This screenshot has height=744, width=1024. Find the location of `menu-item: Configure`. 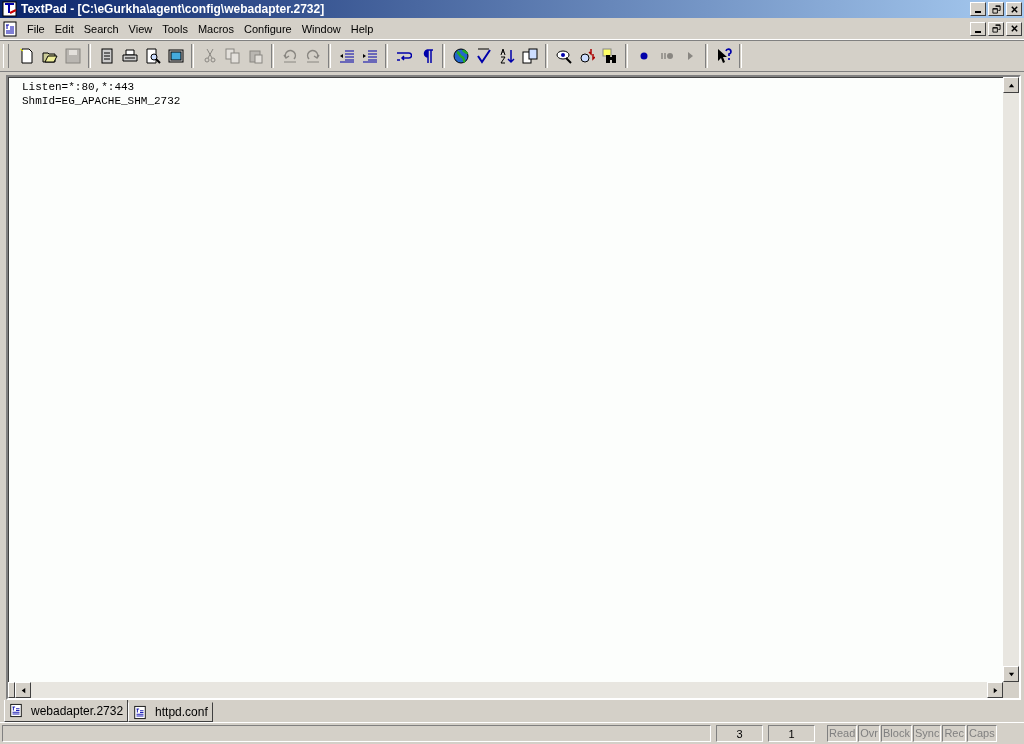

menu-item: Configure is located at coordinates (267, 28).